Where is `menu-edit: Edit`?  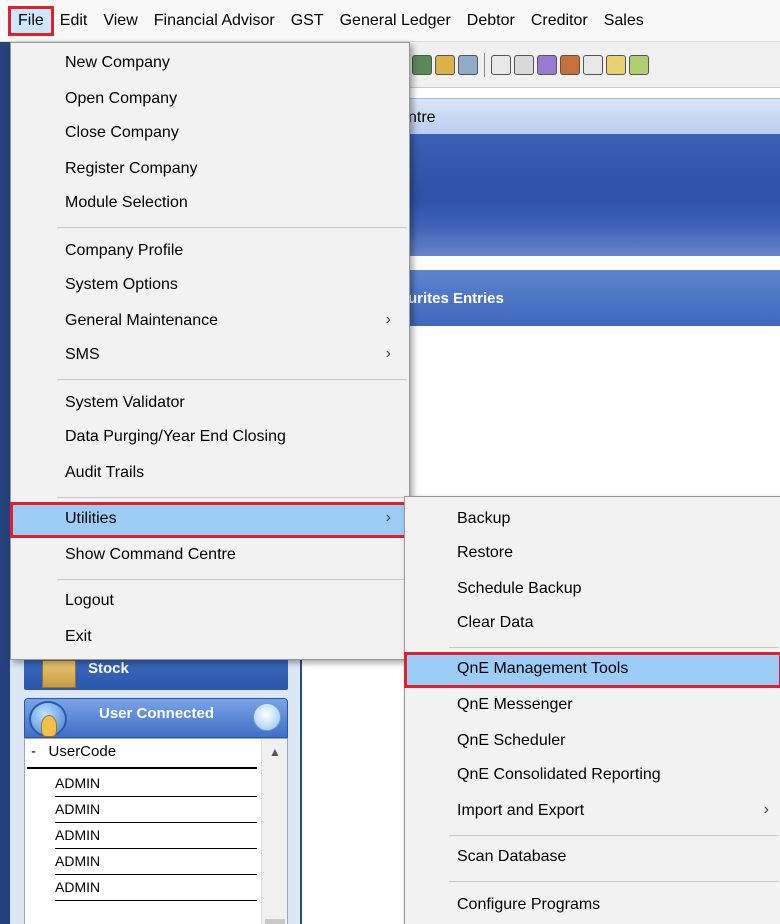 menu-edit: Edit is located at coordinates (74, 21).